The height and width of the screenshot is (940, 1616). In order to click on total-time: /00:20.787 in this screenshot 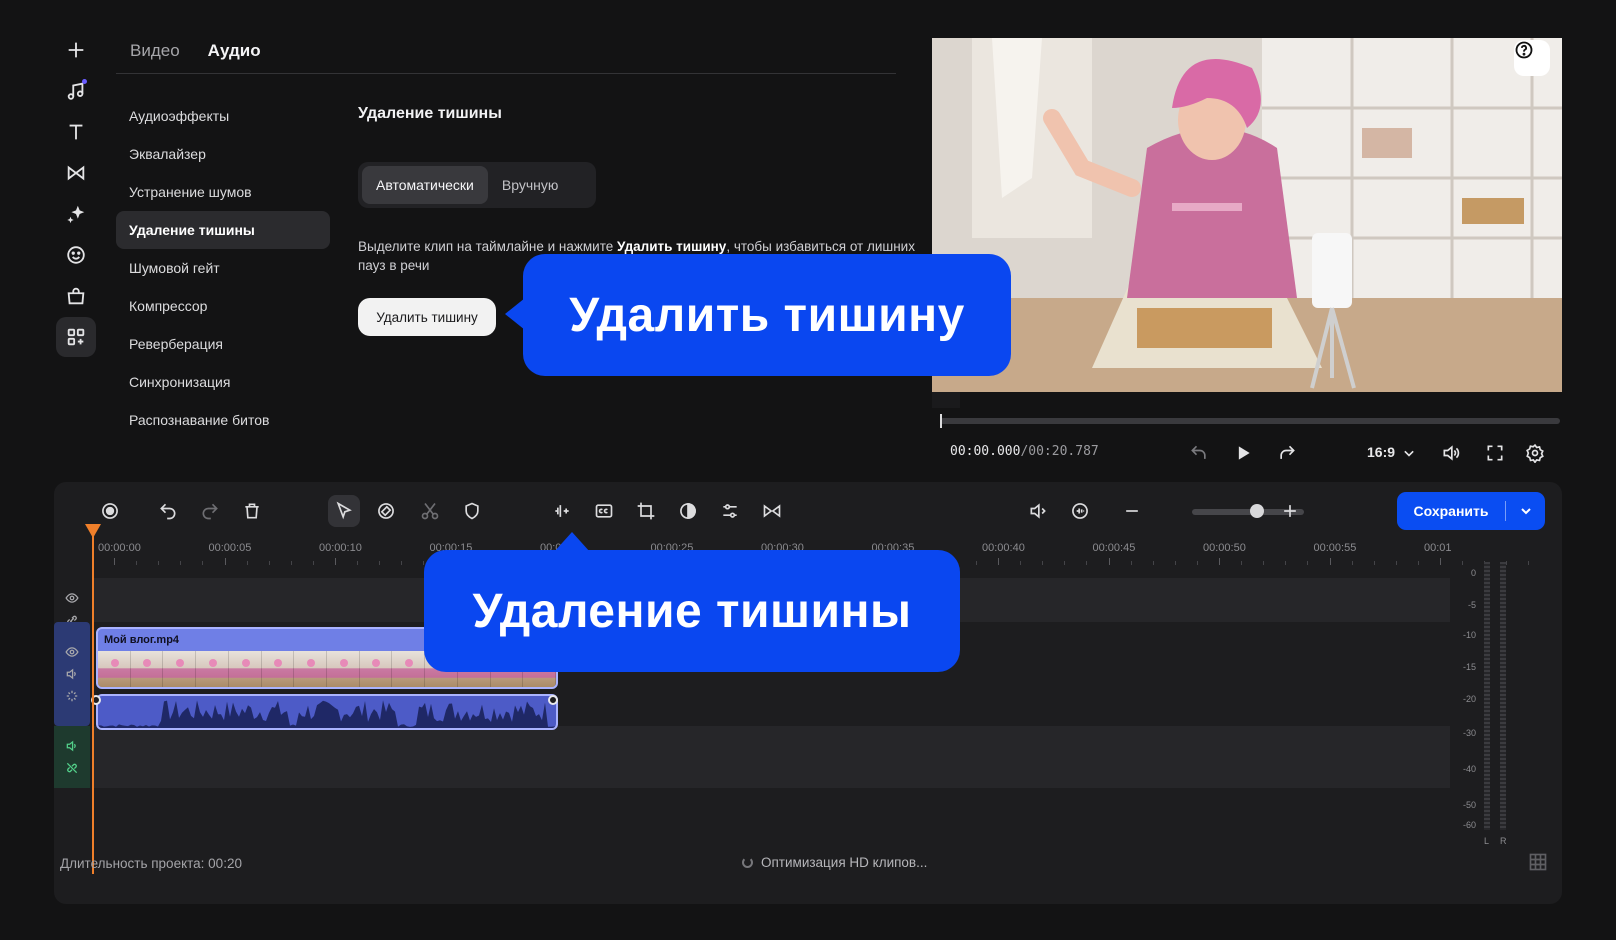, I will do `click(1059, 451)`.